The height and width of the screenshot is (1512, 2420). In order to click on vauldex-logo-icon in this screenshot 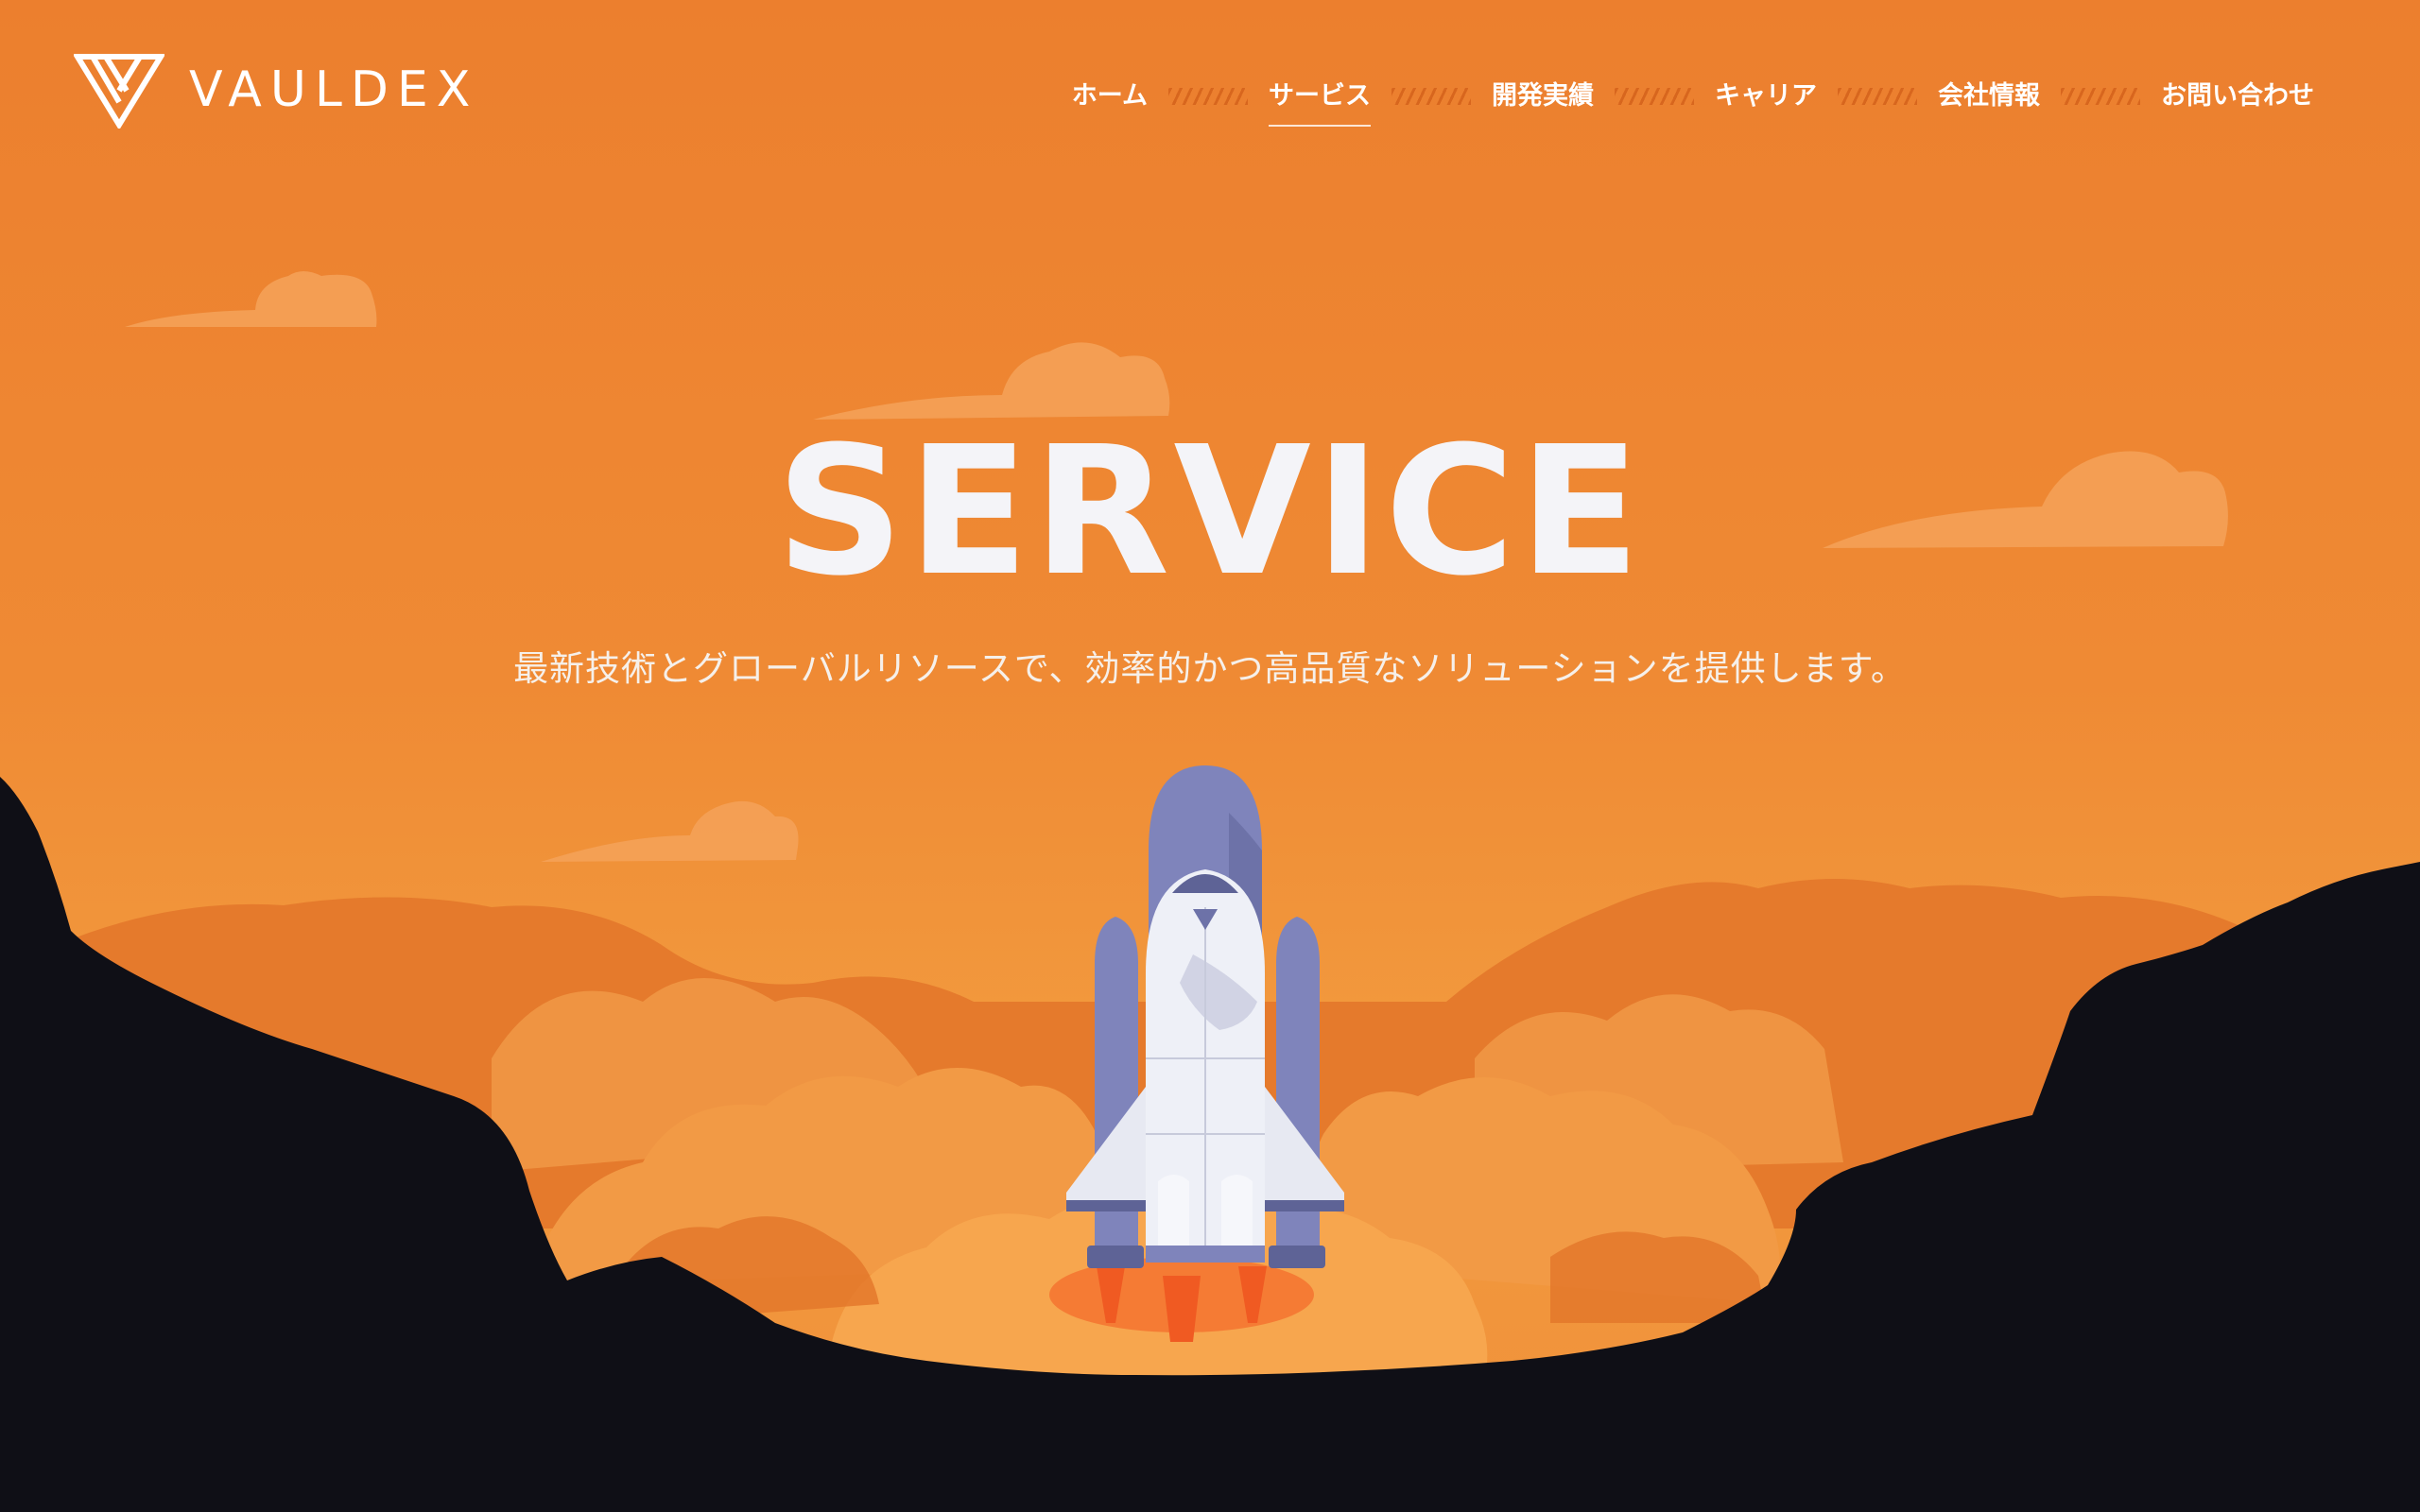, I will do `click(119, 91)`.